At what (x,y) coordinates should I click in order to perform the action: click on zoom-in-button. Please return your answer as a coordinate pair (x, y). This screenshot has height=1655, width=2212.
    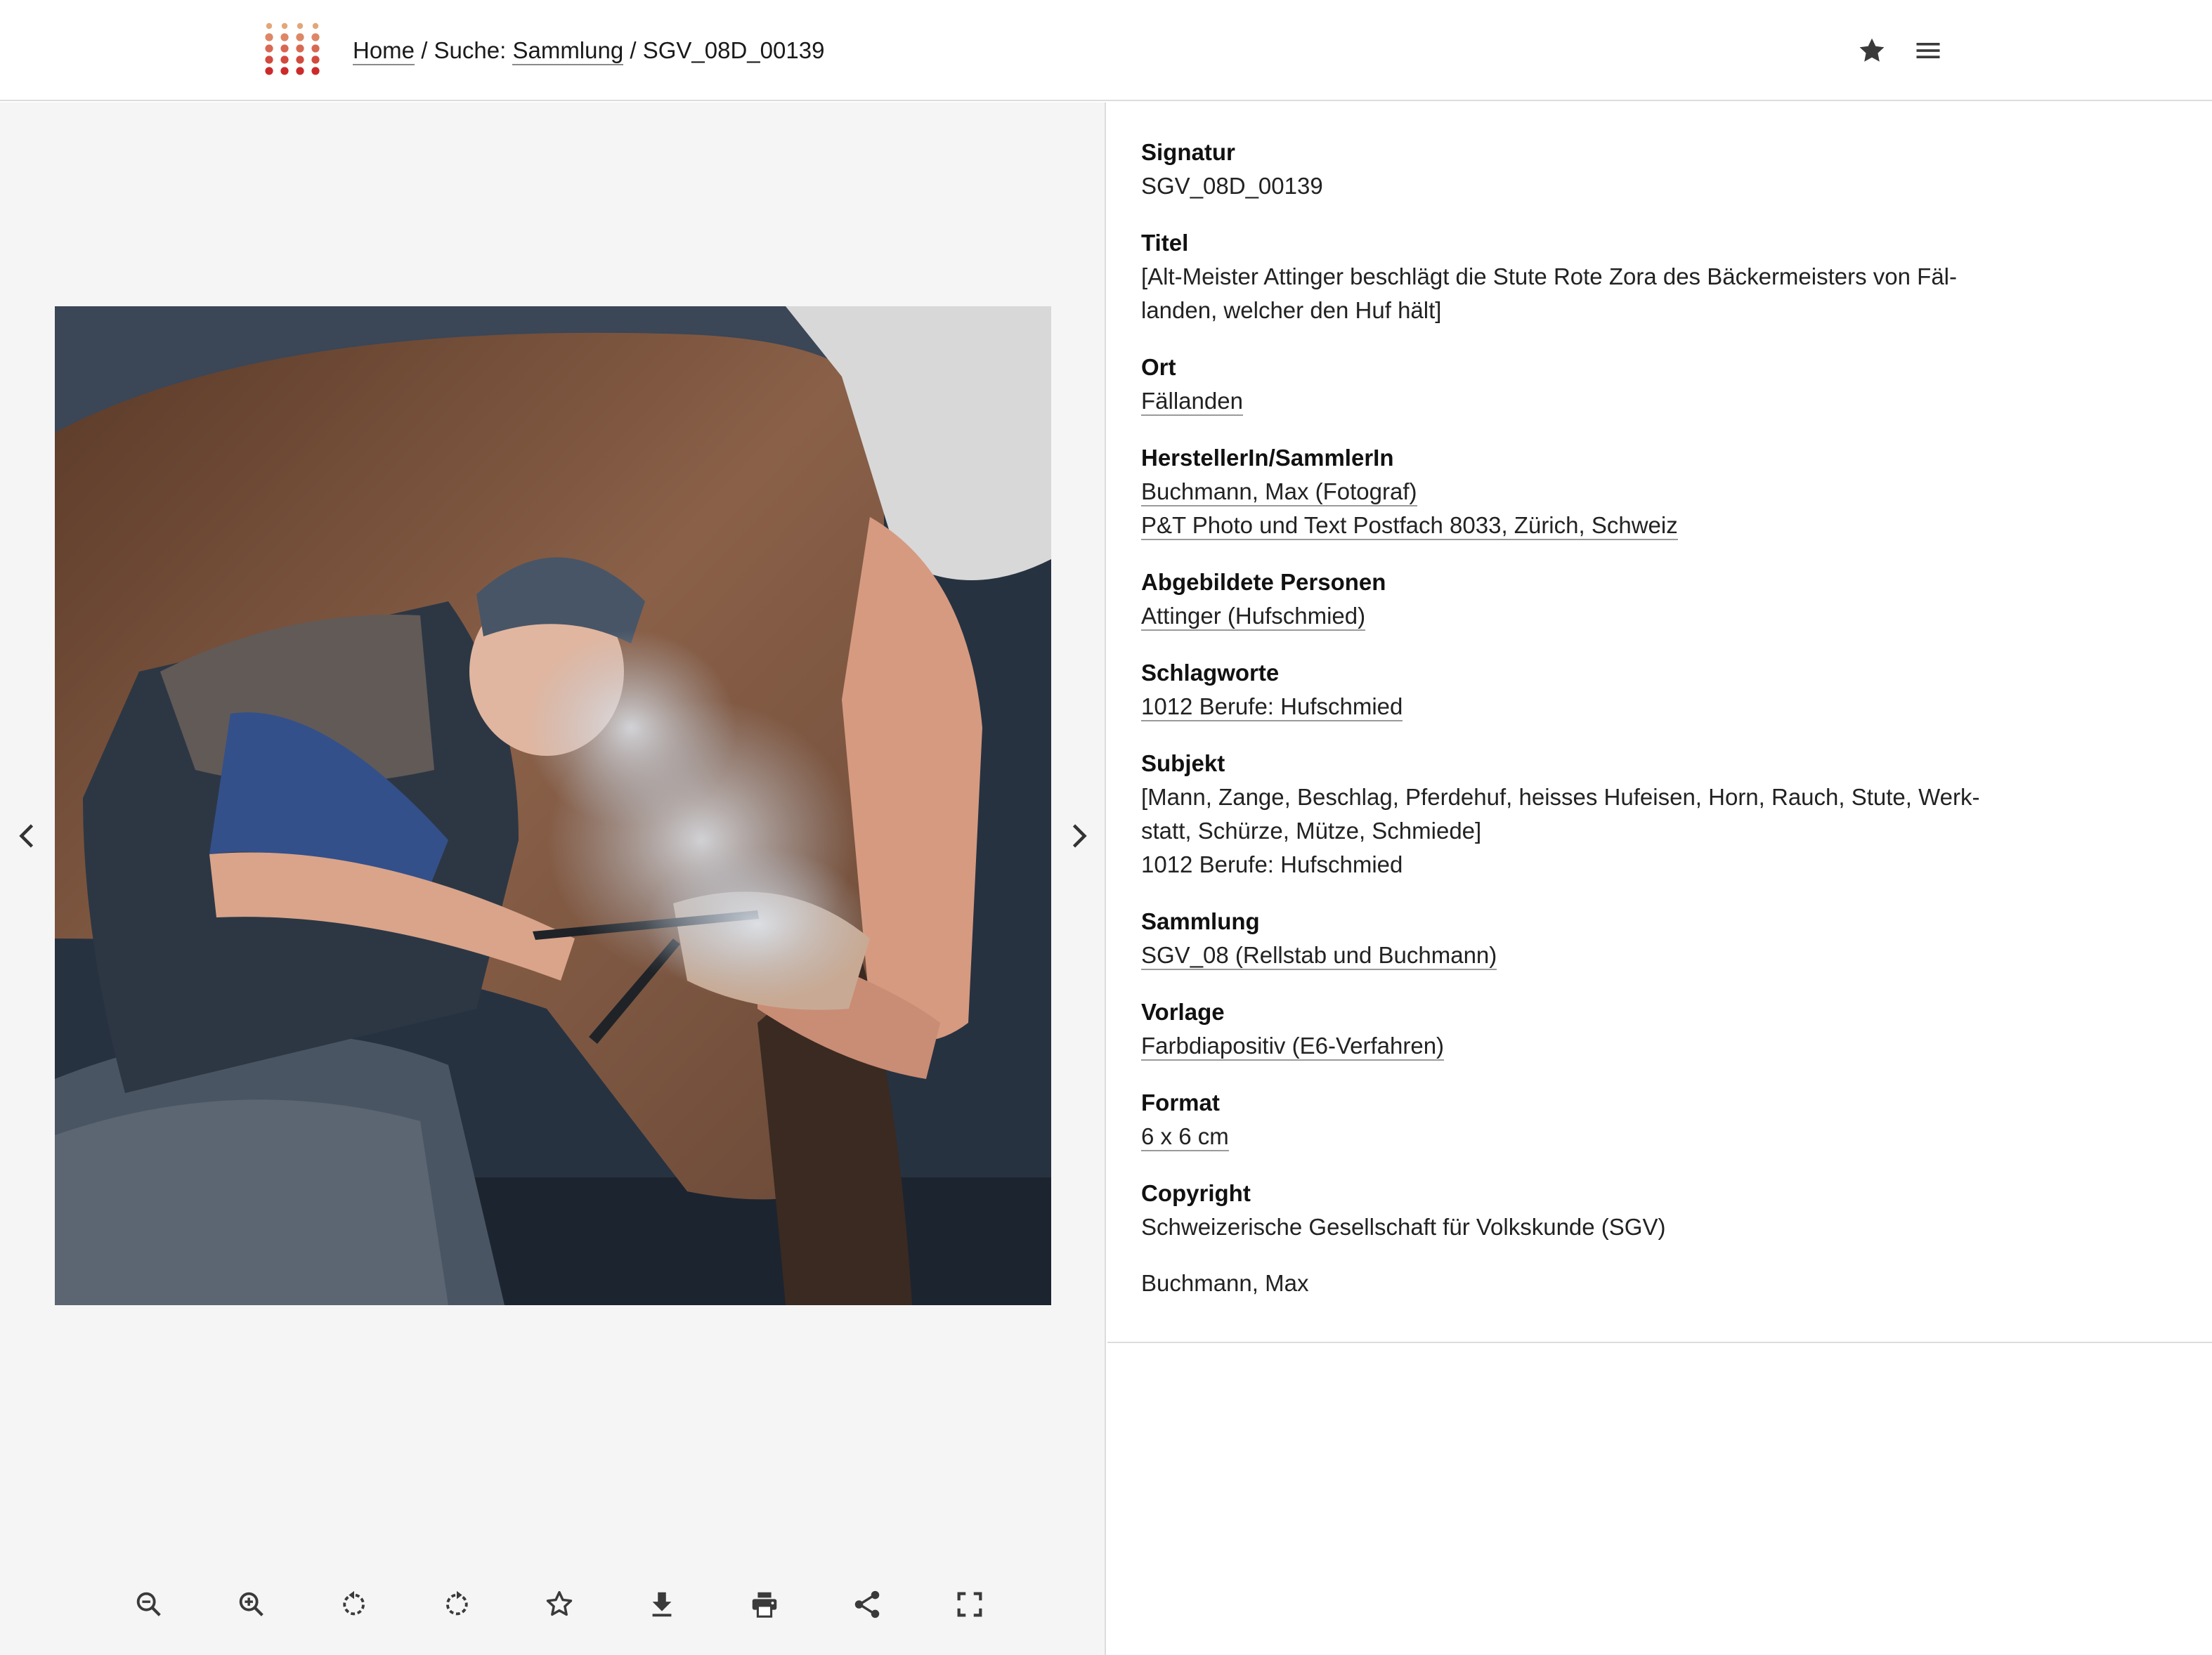
    Looking at the image, I should click on (251, 1604).